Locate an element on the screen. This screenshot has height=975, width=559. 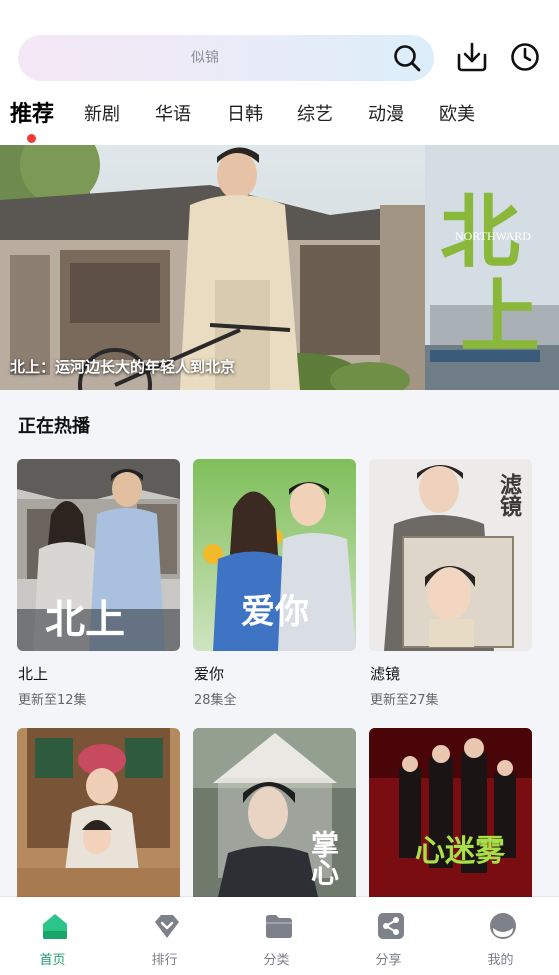
nav-profile-label: 我的 is located at coordinates (500, 960).